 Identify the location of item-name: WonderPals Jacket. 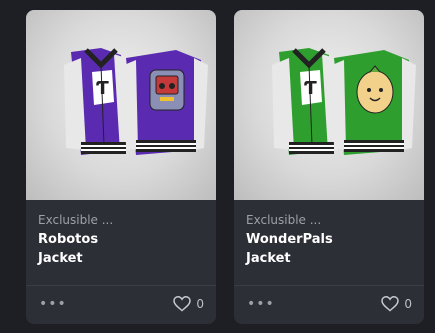
(331, 249).